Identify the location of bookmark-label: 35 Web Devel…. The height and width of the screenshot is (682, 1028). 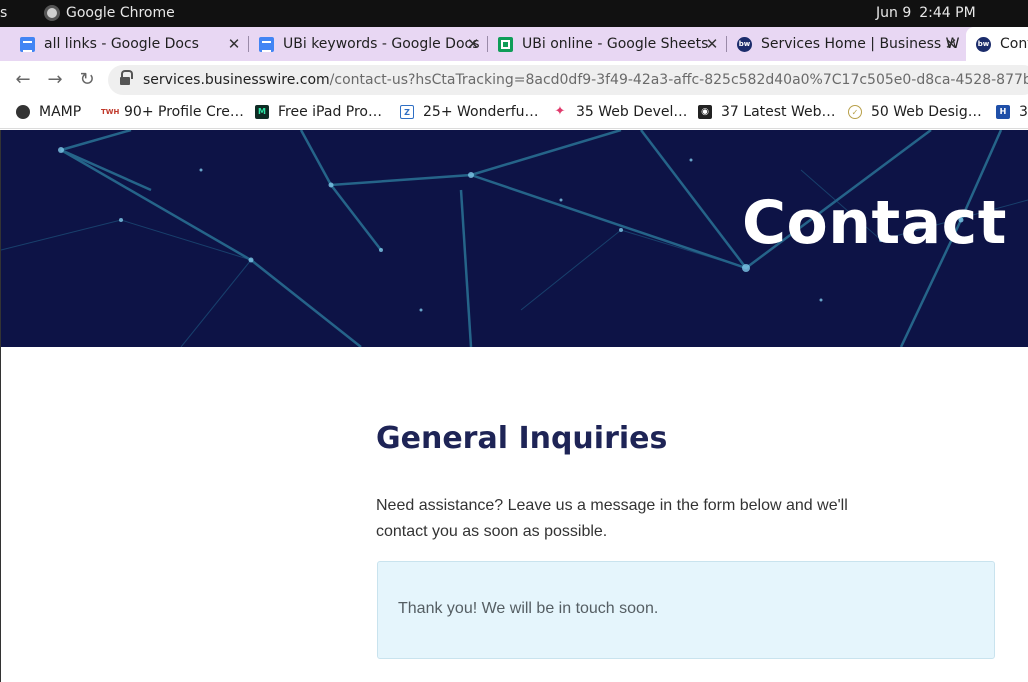
(632, 112).